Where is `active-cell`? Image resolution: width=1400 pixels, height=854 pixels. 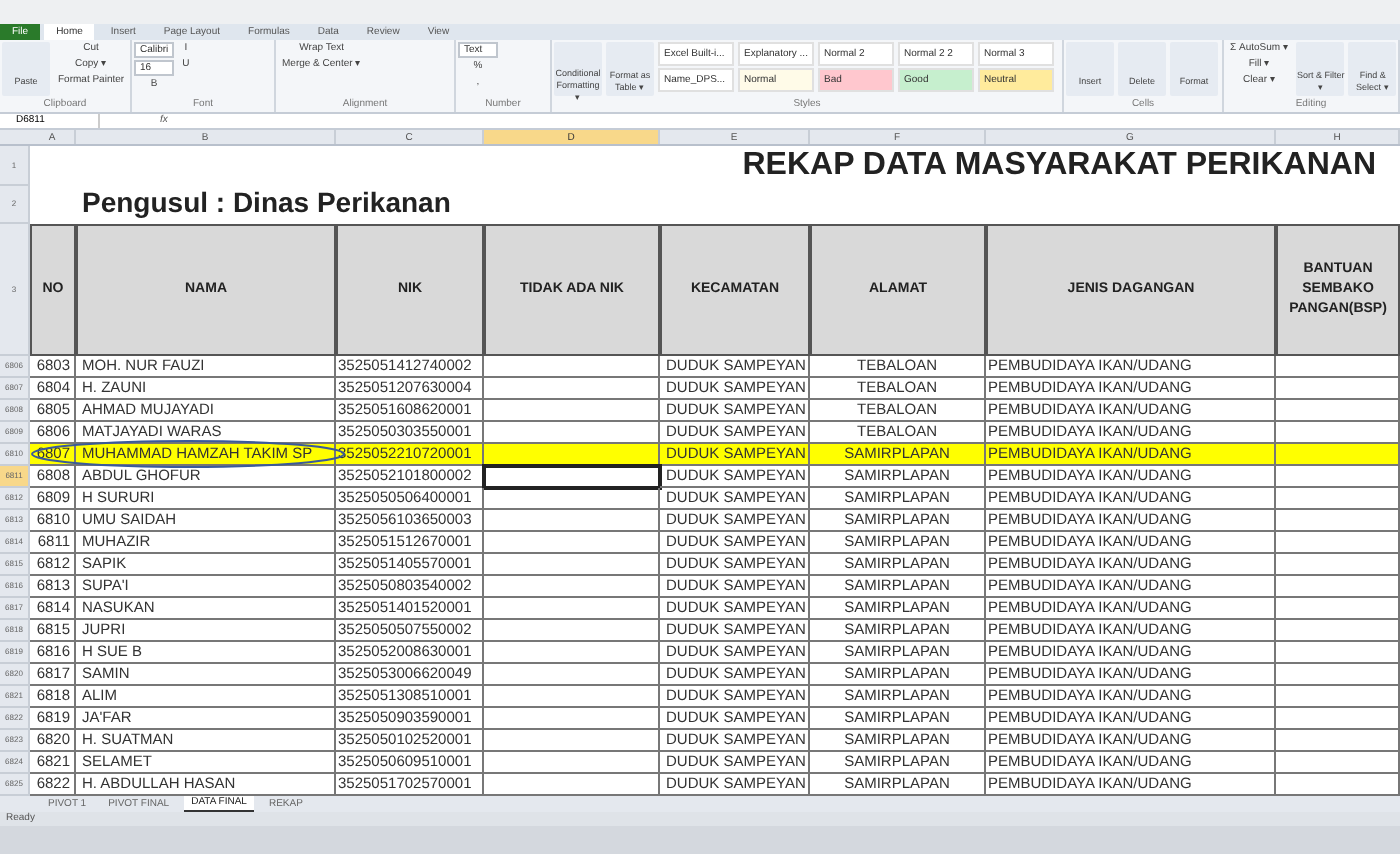
active-cell is located at coordinates (572, 477).